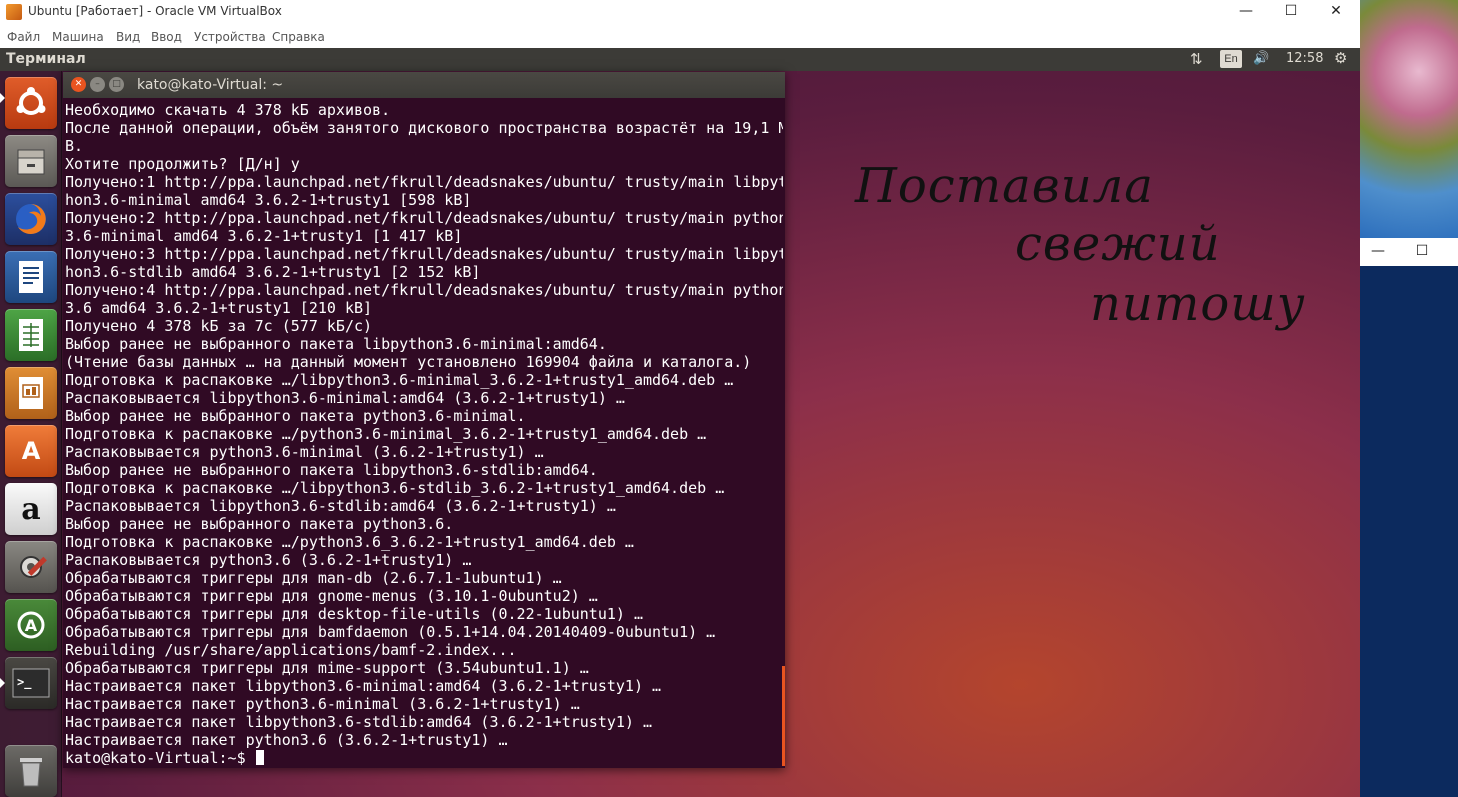 This screenshot has width=1458, height=797. I want to click on menu-view: Вид, so click(128, 37).